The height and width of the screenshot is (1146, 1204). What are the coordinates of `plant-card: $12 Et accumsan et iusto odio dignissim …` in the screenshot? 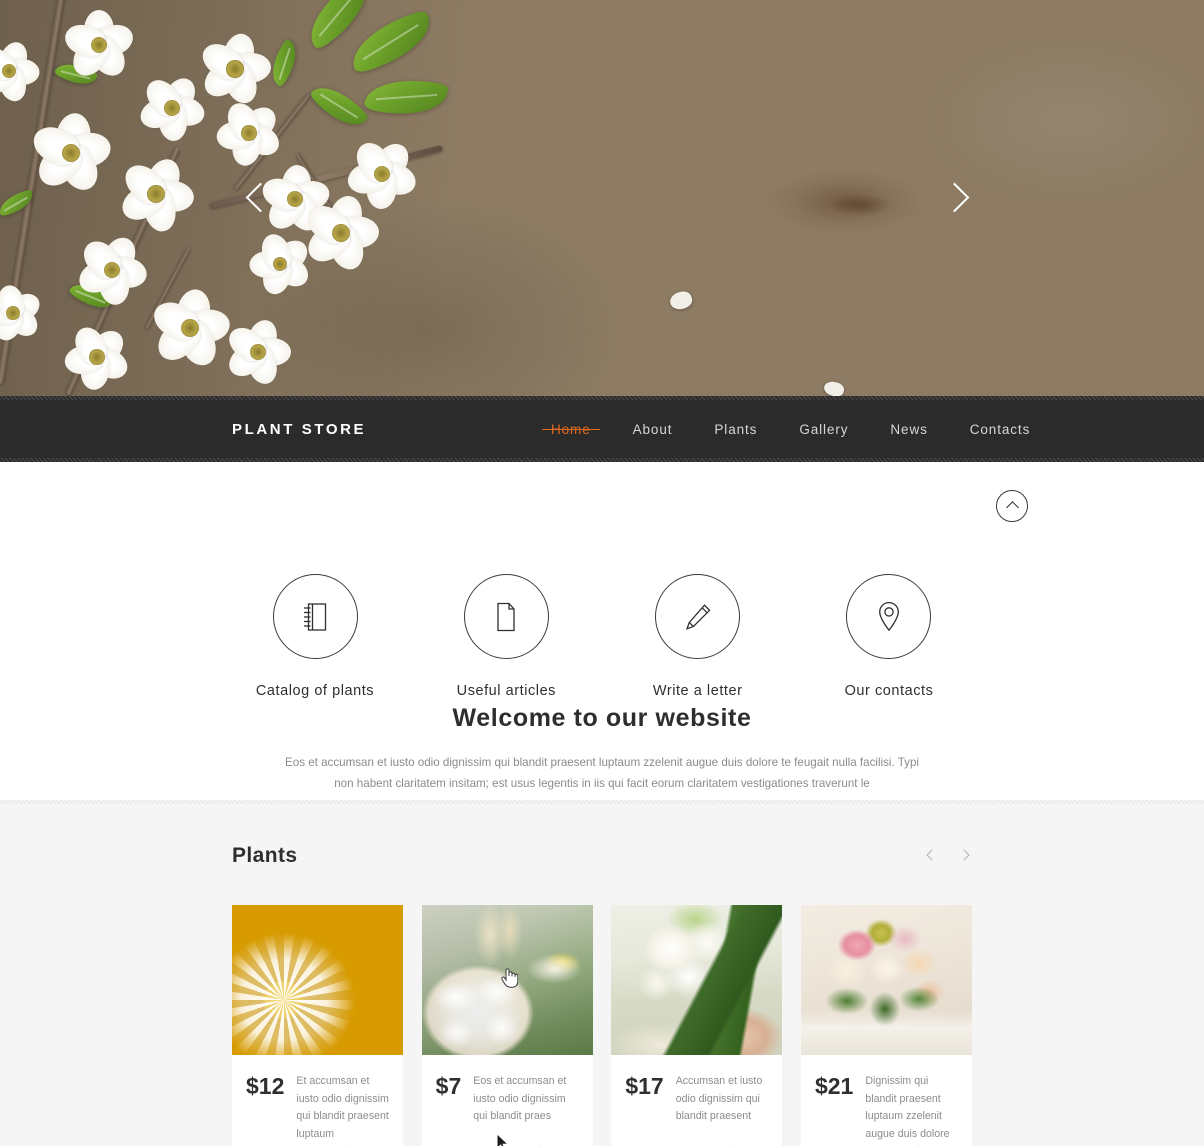 It's located at (317, 1025).